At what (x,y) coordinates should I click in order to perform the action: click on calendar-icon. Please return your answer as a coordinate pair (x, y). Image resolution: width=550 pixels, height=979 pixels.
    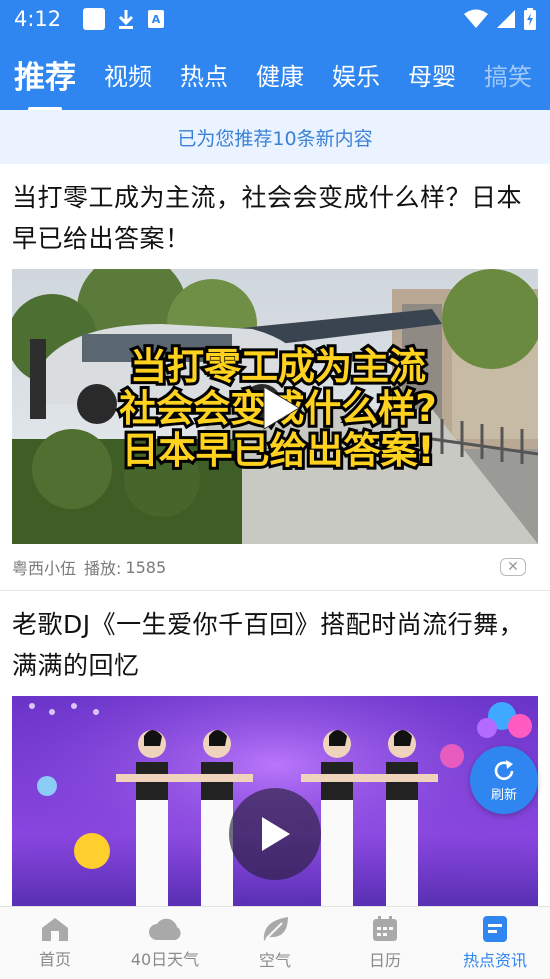
    Looking at the image, I should click on (385, 928).